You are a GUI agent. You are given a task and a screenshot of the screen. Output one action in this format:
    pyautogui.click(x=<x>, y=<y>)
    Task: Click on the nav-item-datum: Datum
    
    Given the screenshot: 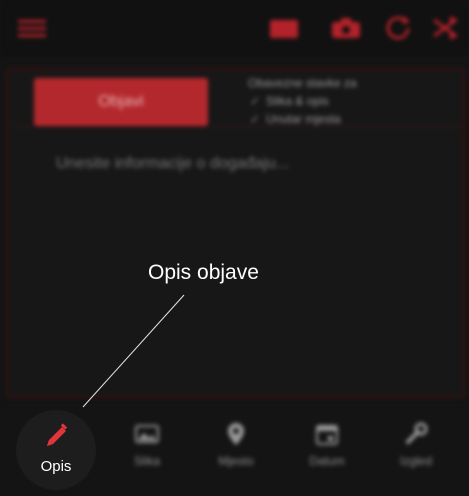 What is the action you would take?
    pyautogui.click(x=327, y=446)
    